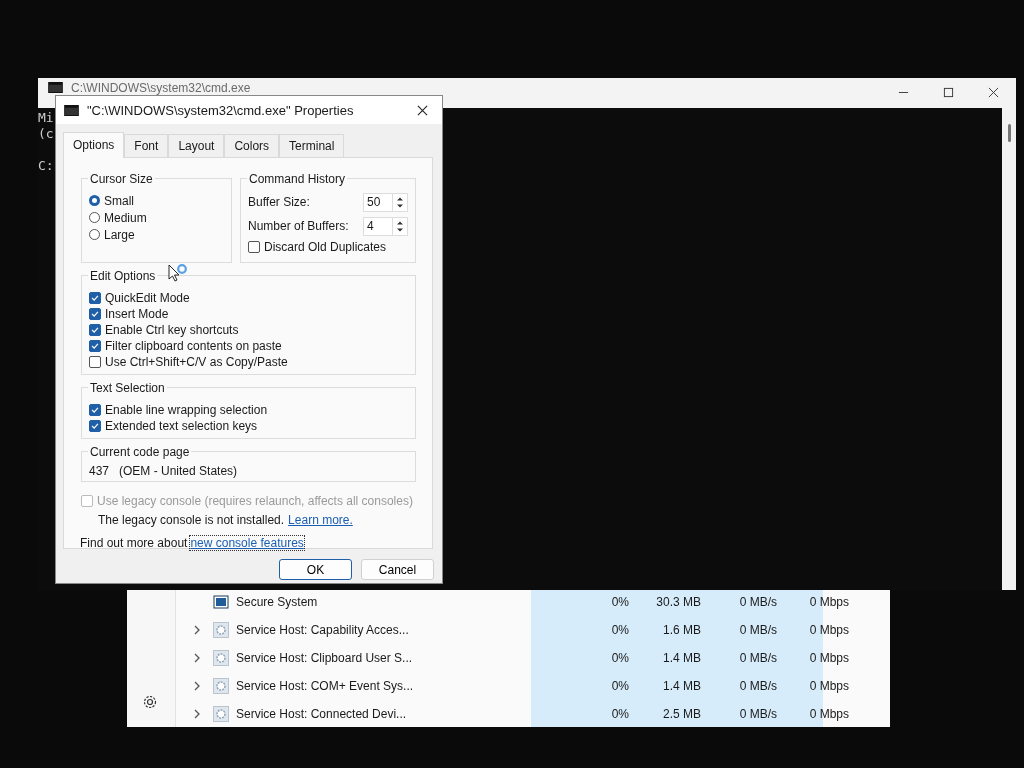 This screenshot has width=1024, height=768. I want to click on tab: Terminal, so click(312, 145).